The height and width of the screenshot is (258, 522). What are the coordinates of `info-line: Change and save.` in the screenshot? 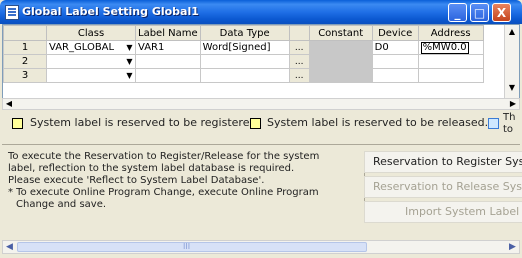 It's located at (61, 204).